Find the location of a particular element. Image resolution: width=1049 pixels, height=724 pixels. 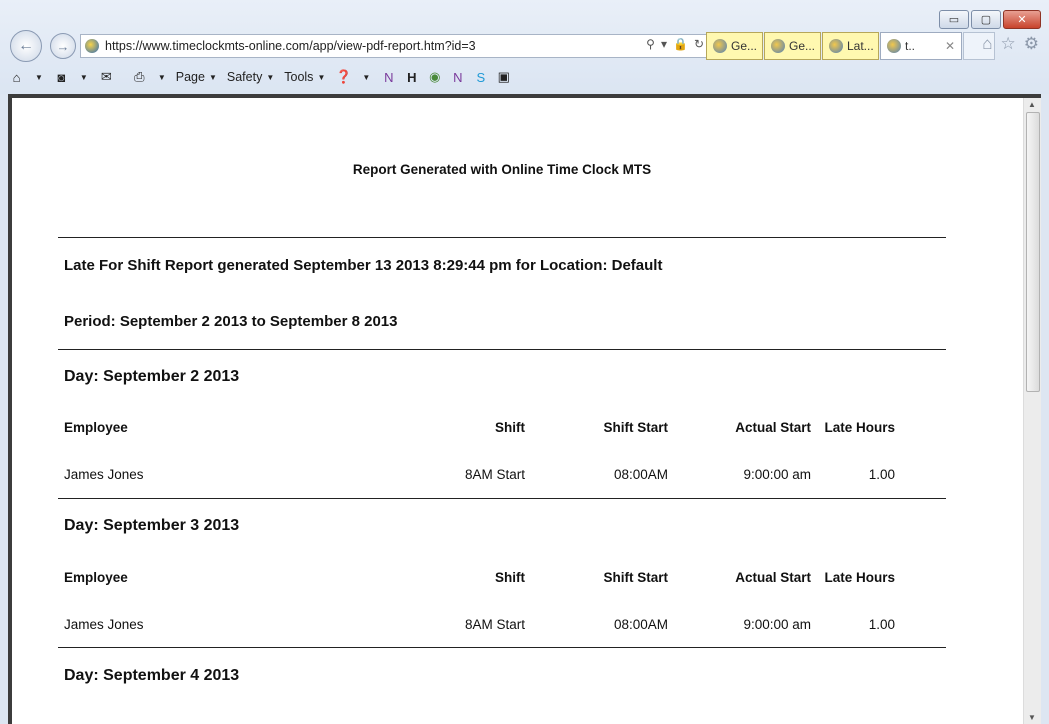

tab-label: t.. is located at coordinates (910, 46).